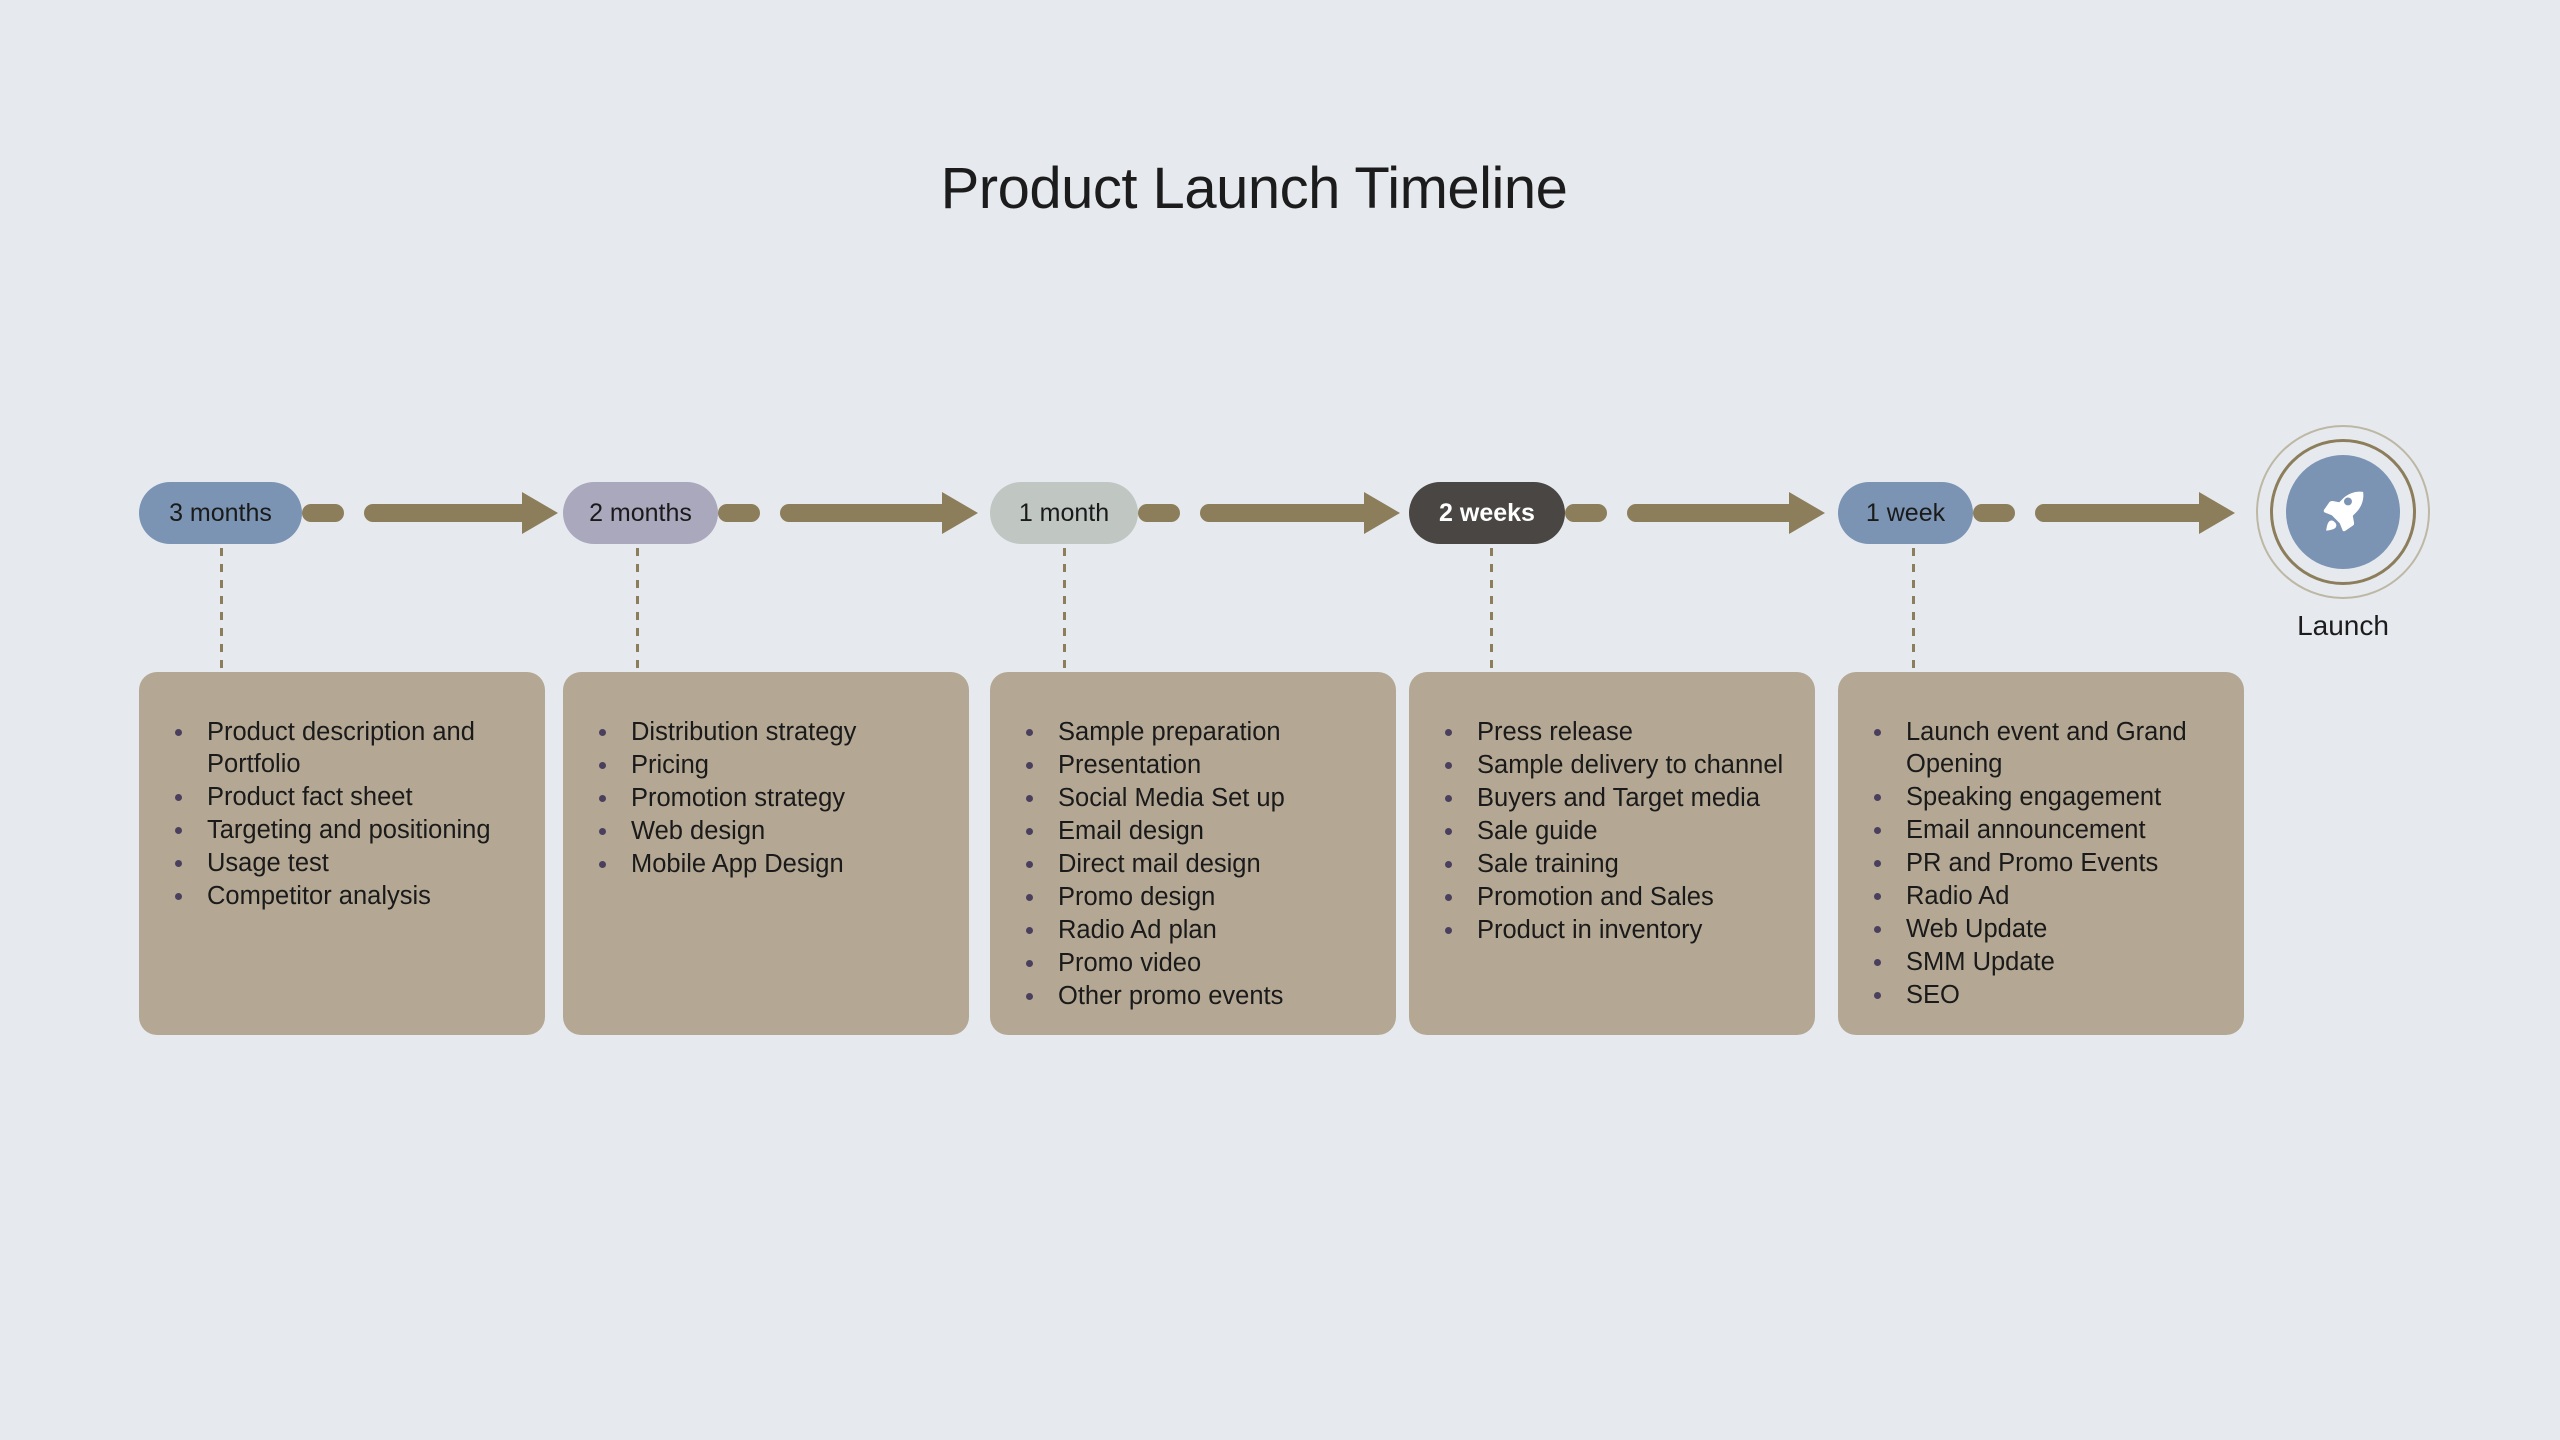  What do you see at coordinates (766, 732) in the screenshot?
I see `list-item: Distribution strategy` at bounding box center [766, 732].